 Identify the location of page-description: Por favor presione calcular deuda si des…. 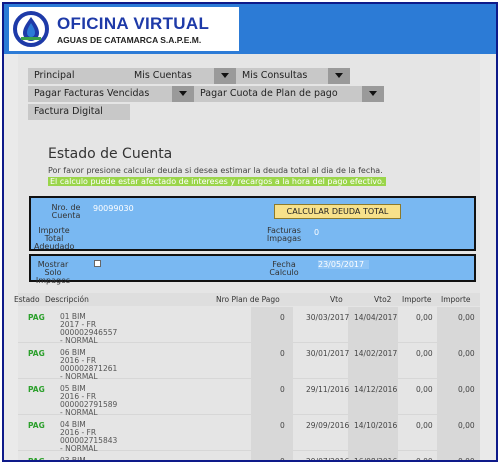
(215, 170).